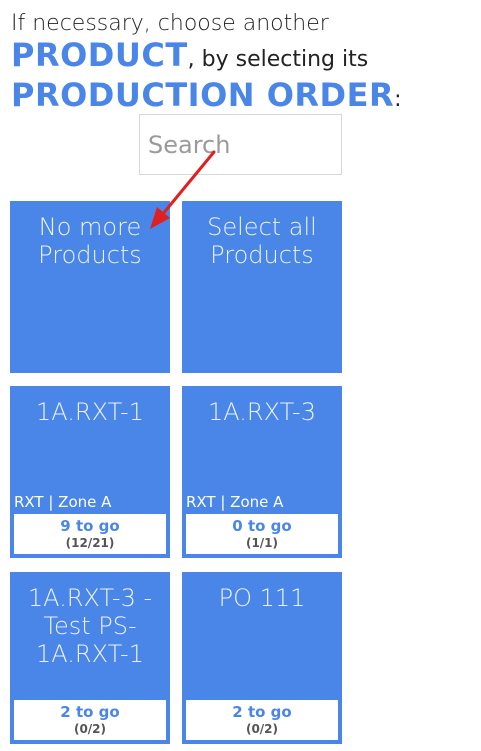  What do you see at coordinates (262, 526) in the screenshot?
I see `to-go-count: 0 to go` at bounding box center [262, 526].